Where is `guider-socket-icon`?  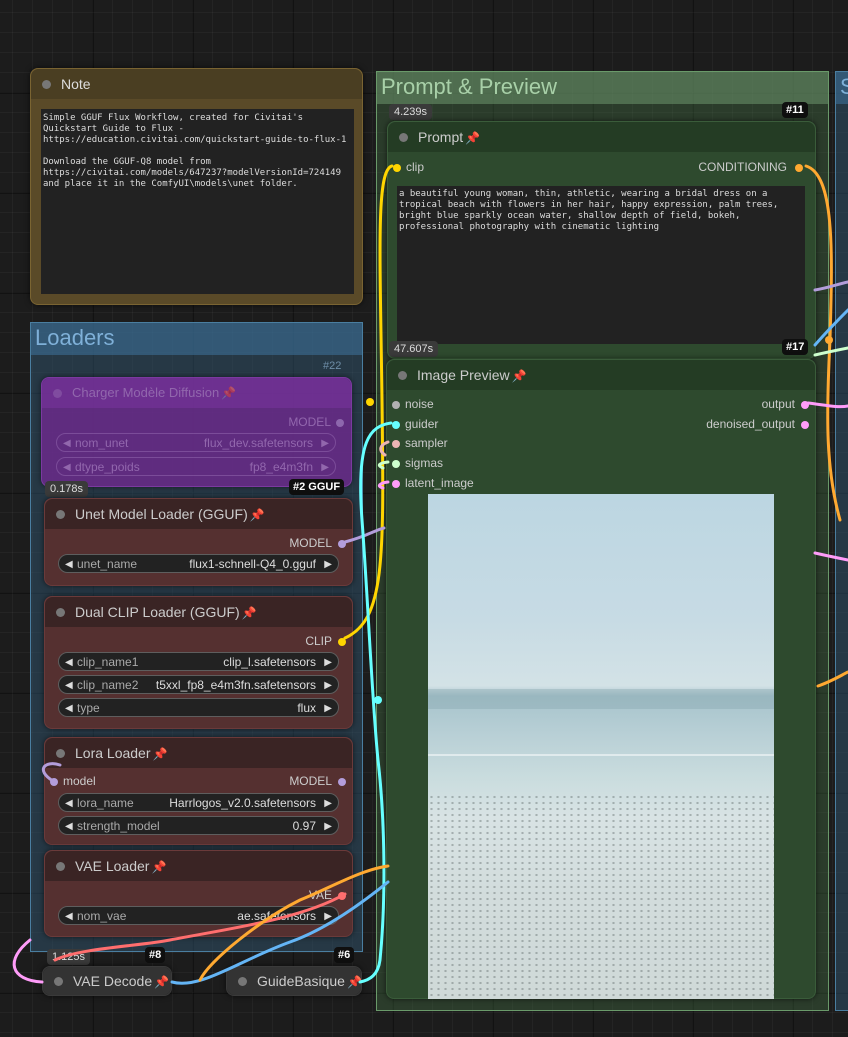
guider-socket-icon is located at coordinates (396, 425).